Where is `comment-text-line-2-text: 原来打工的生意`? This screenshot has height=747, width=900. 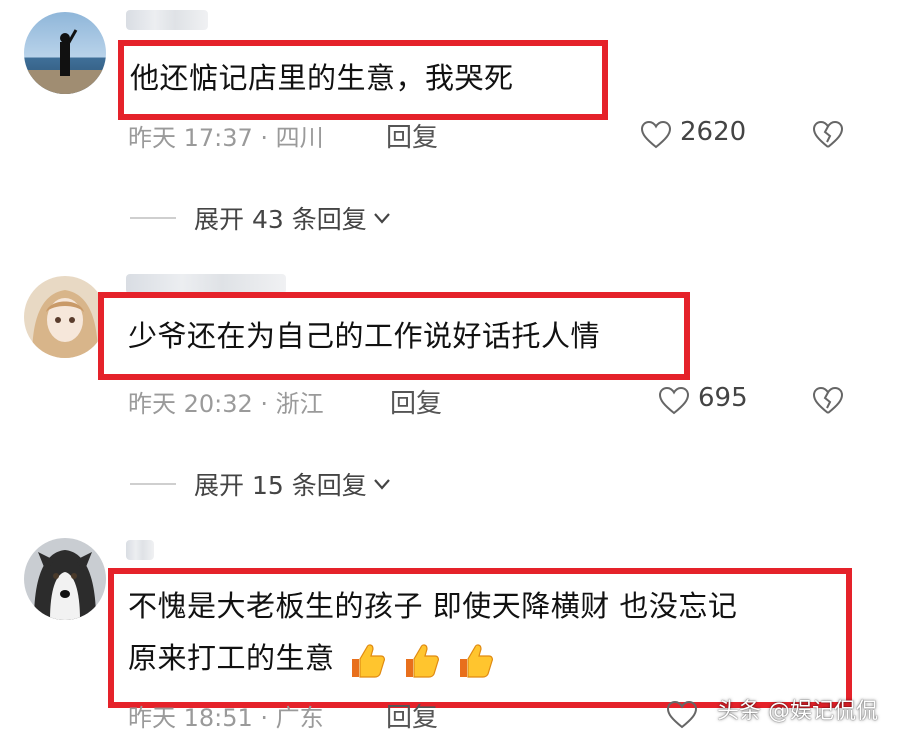 comment-text-line-2-text: 原来打工的生意 is located at coordinates (231, 658).